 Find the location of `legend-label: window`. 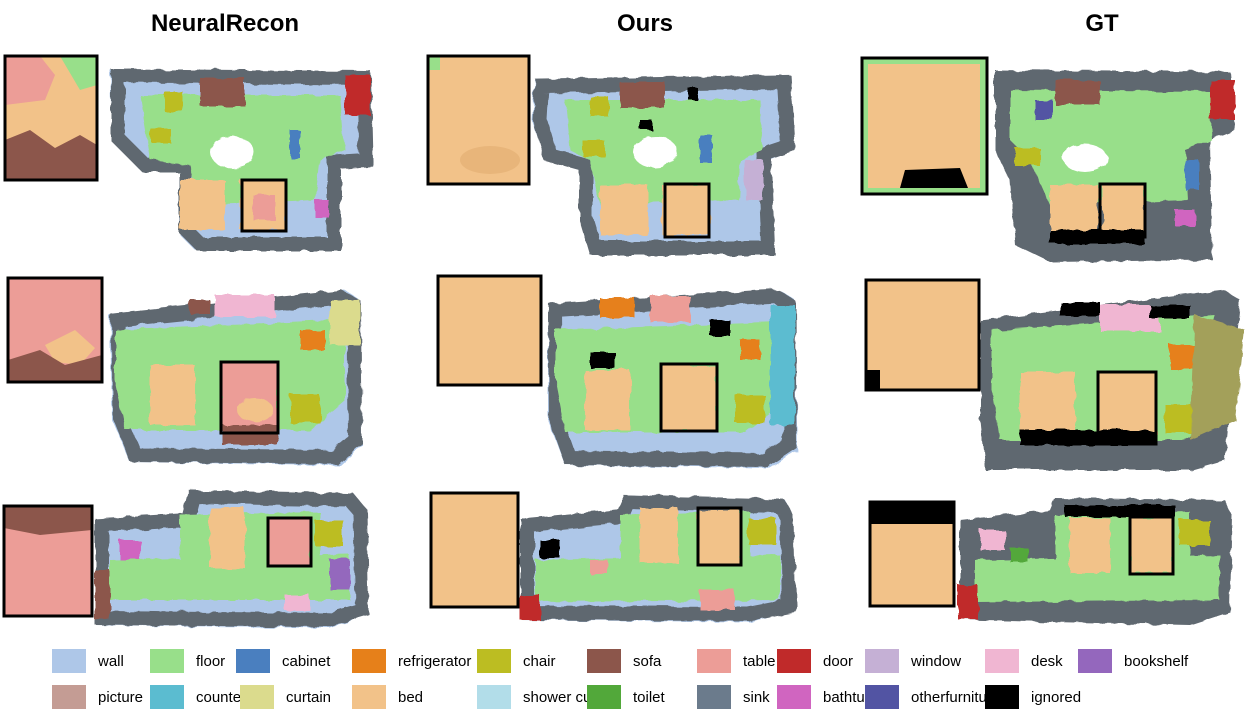

legend-label: window is located at coordinates (936, 661).